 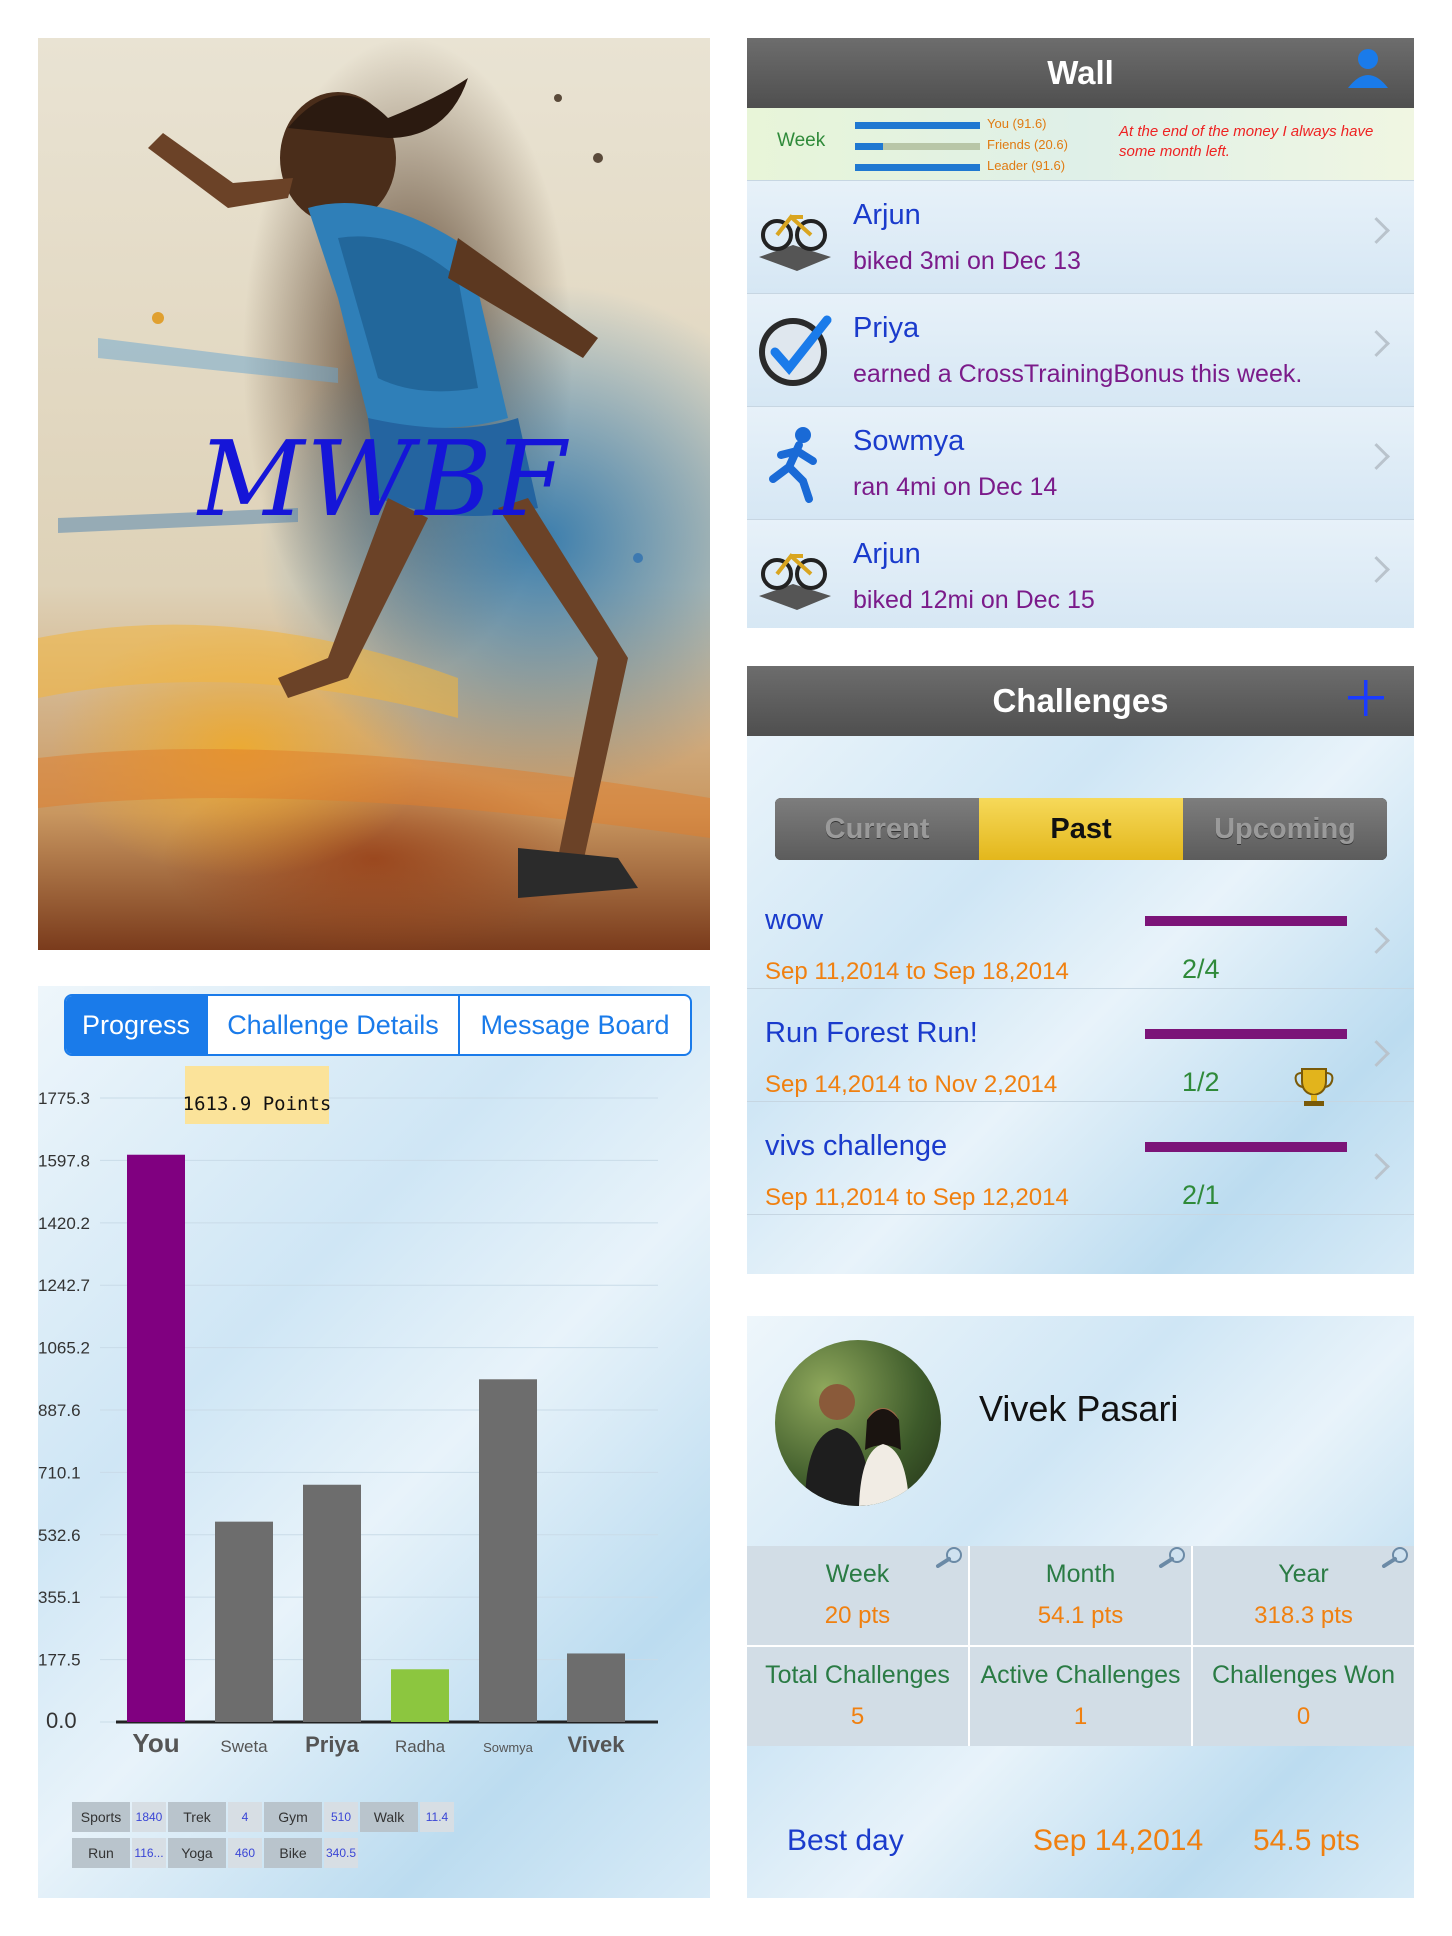 What do you see at coordinates (61, 1720) in the screenshot?
I see `y-tick-label: 0.0` at bounding box center [61, 1720].